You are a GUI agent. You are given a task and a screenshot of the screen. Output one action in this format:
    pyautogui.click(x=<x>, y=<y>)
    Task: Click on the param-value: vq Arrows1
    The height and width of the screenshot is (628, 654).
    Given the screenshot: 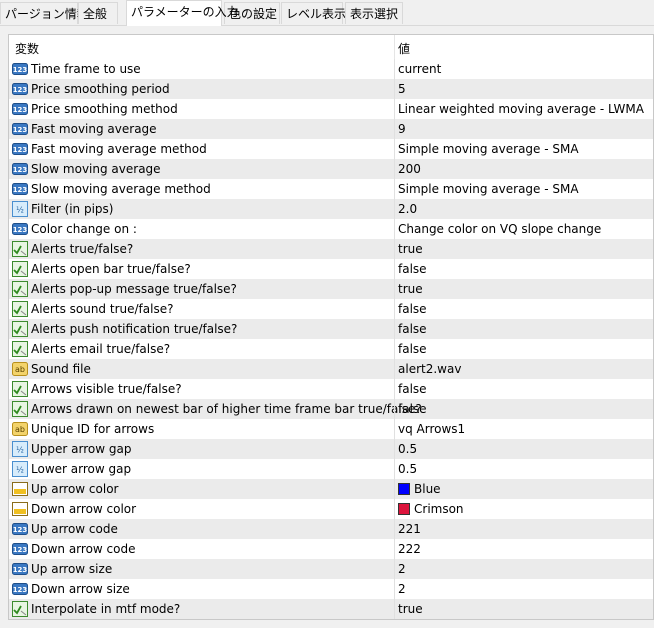 What is the action you would take?
    pyautogui.click(x=431, y=429)
    